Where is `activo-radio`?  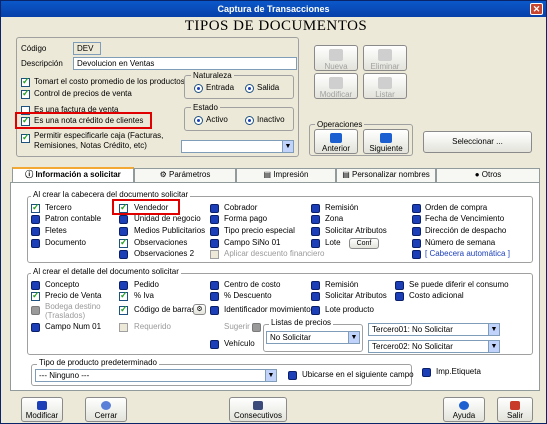 activo-radio is located at coordinates (198, 120).